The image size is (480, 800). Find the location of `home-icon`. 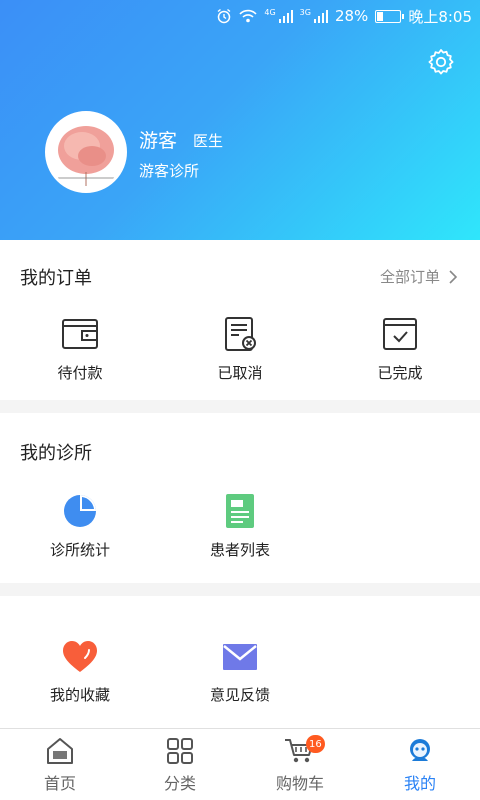

home-icon is located at coordinates (60, 751).